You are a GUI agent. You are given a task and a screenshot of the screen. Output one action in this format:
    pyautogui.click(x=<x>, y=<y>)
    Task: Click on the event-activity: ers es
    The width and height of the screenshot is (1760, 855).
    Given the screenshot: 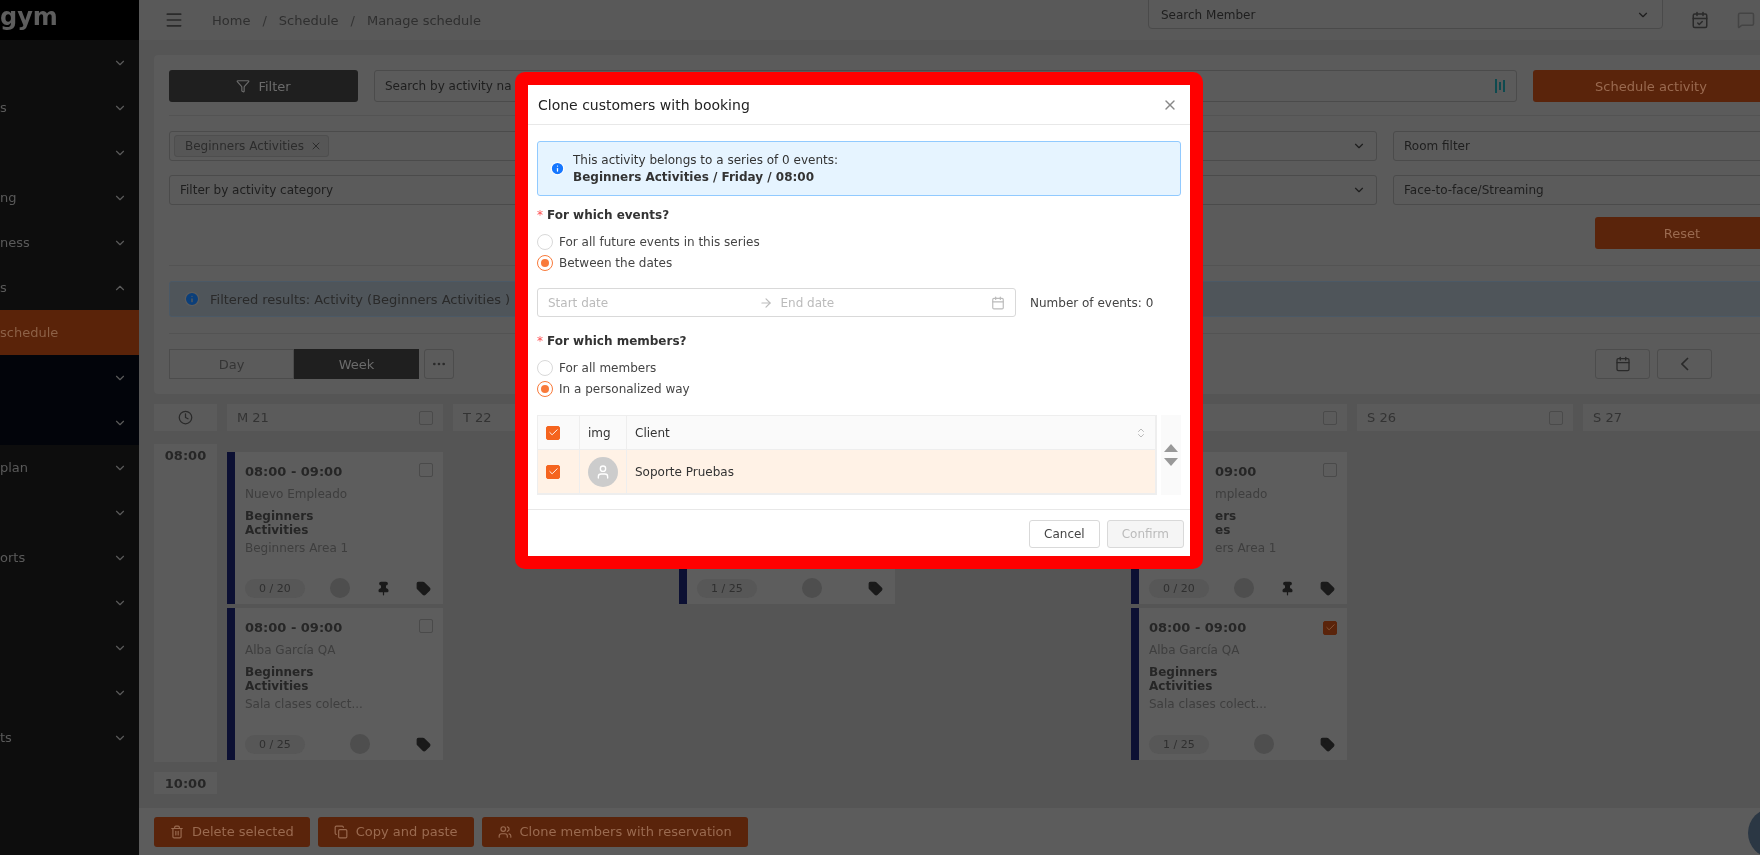 What is the action you would take?
    pyautogui.click(x=1226, y=523)
    